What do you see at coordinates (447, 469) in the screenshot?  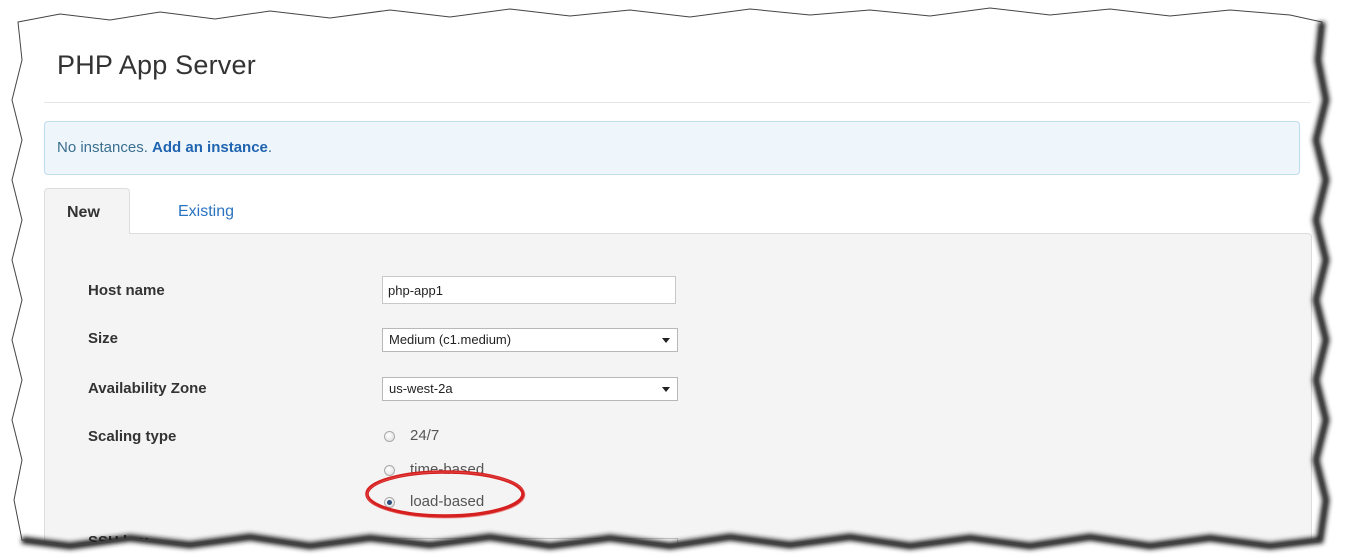 I see `scaling-option-label: time-based` at bounding box center [447, 469].